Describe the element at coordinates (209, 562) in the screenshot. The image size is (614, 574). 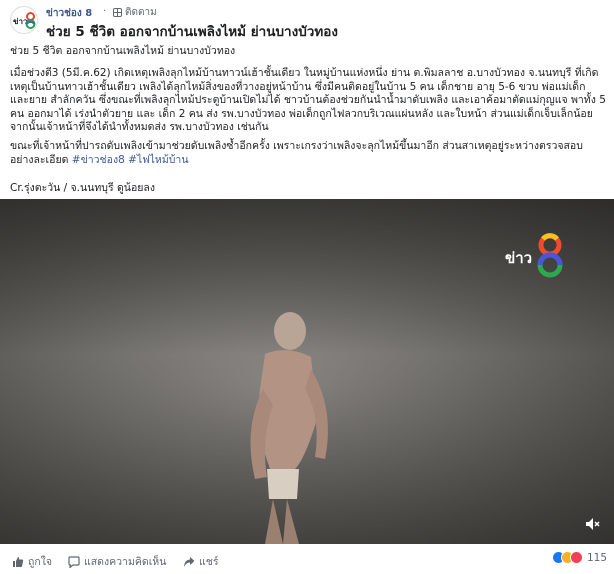
I see `share-label: แชร์` at that location.